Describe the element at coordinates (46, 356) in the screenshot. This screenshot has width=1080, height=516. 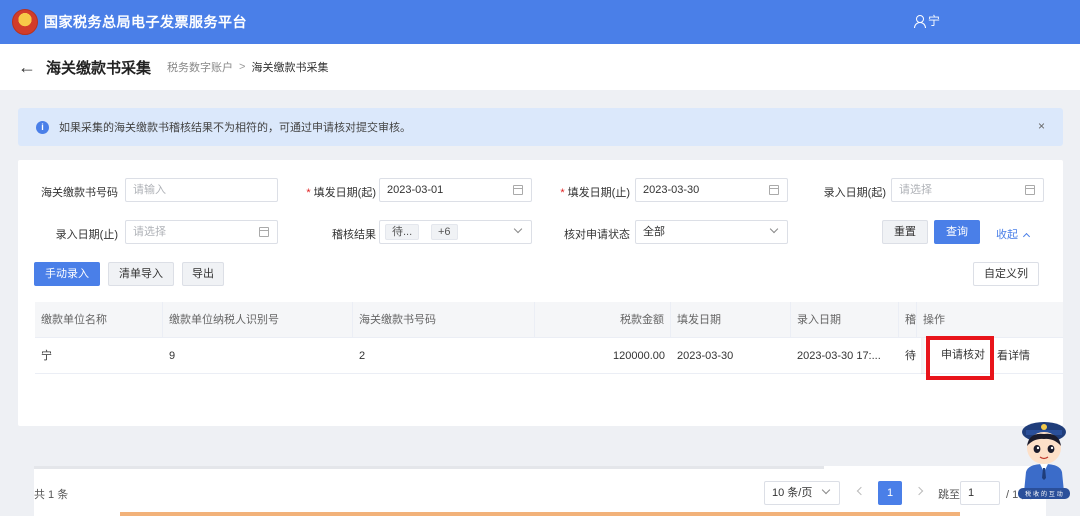
I see `cell-payer-name: 宁` at that location.